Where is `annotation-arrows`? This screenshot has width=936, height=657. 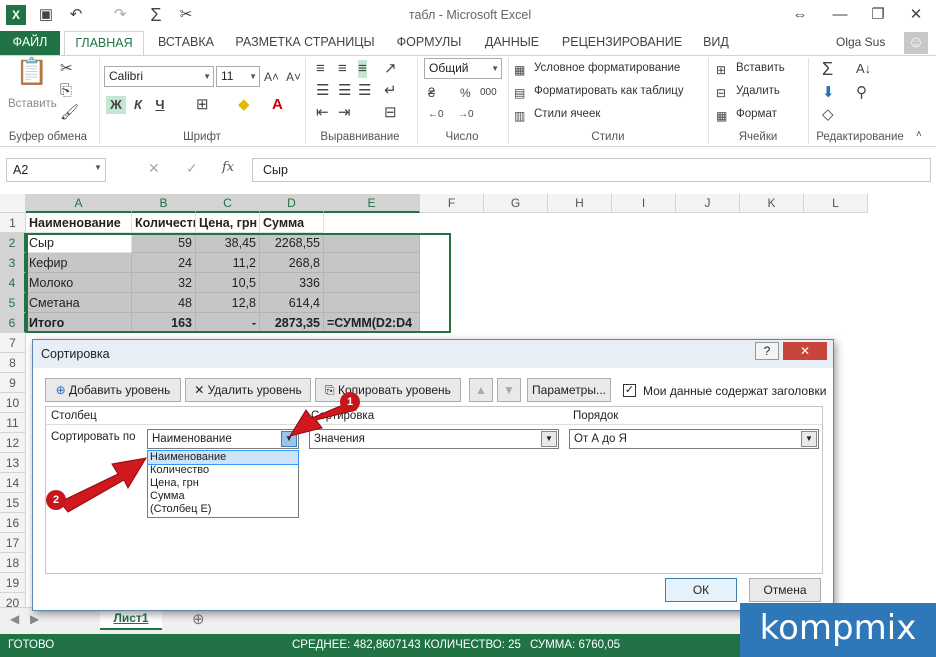 annotation-arrows is located at coordinates (208, 457).